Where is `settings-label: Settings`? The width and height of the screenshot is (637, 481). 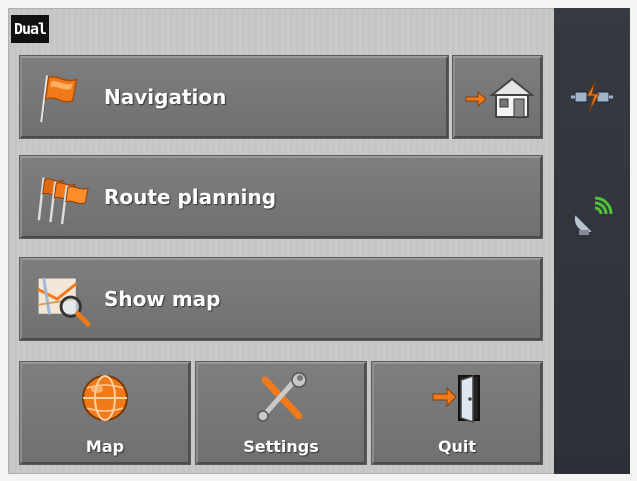
settings-label: Settings is located at coordinates (281, 446).